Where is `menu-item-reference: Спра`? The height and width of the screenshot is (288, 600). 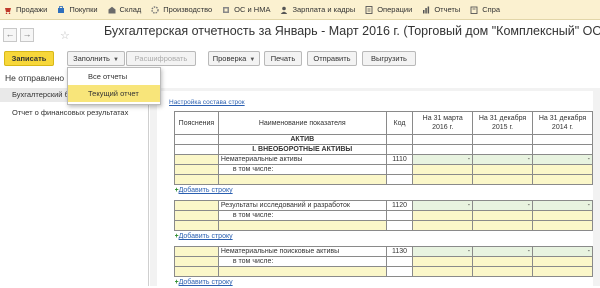 menu-item-reference: Спра is located at coordinates (485, 9).